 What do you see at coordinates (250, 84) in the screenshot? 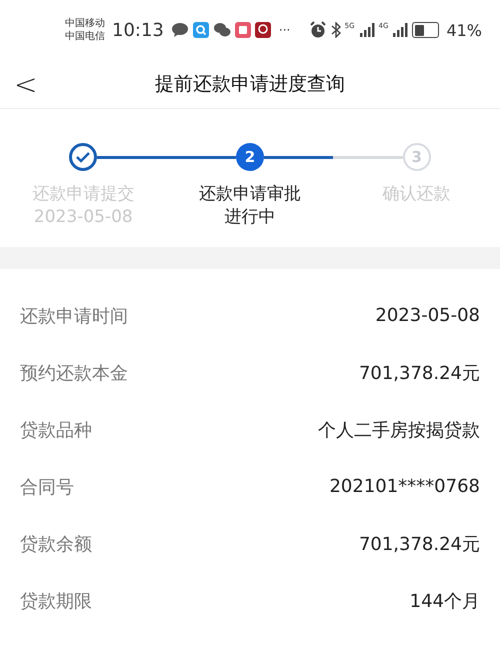
I see `page-title: 提前还款申请进度查询` at bounding box center [250, 84].